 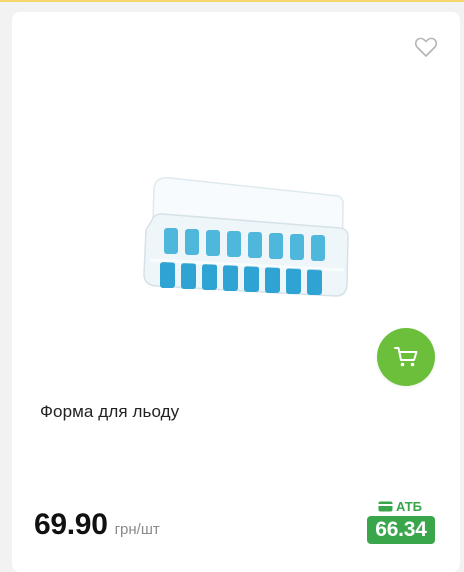 I want to click on price-value: 69.90, so click(x=71, y=524).